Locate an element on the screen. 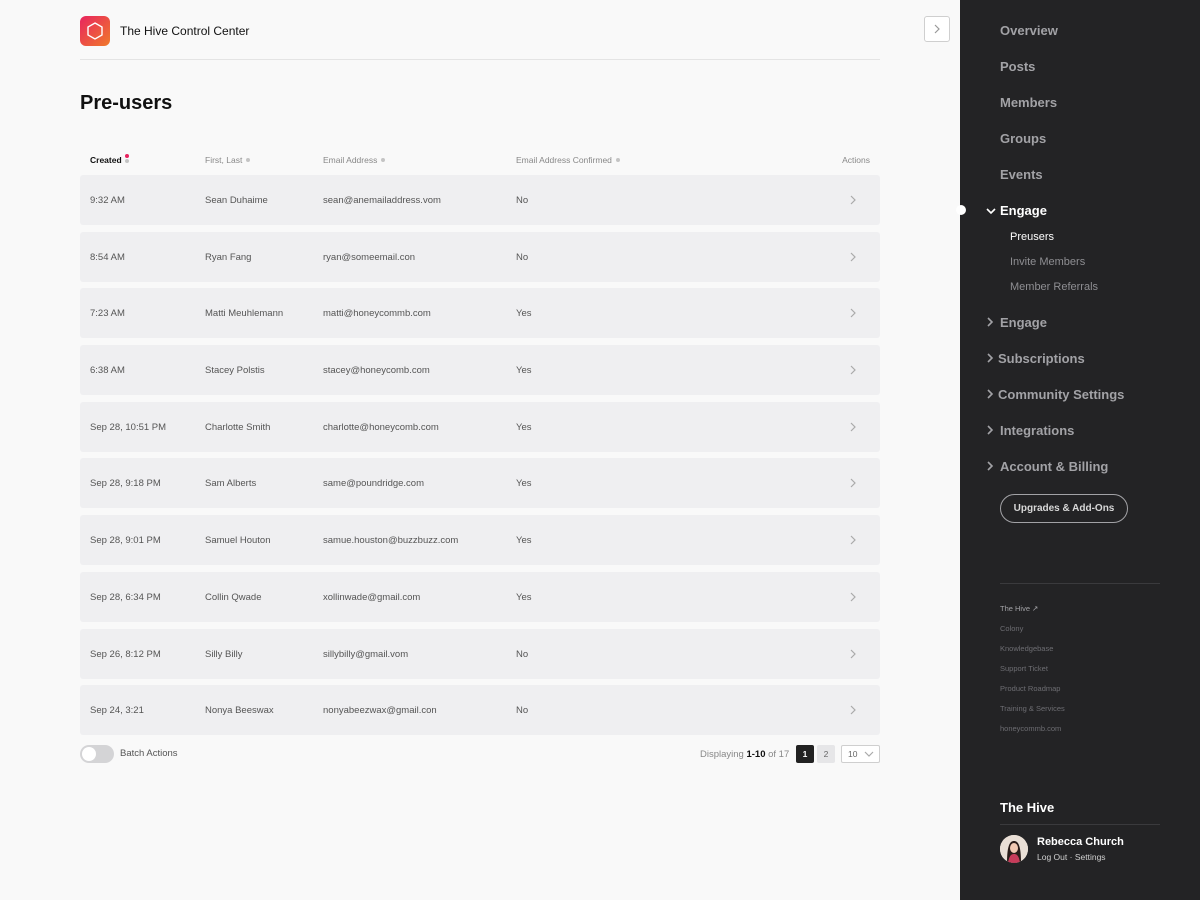 This screenshot has height=900, width=1200. sort-indicator-icon is located at coordinates (126, 158).